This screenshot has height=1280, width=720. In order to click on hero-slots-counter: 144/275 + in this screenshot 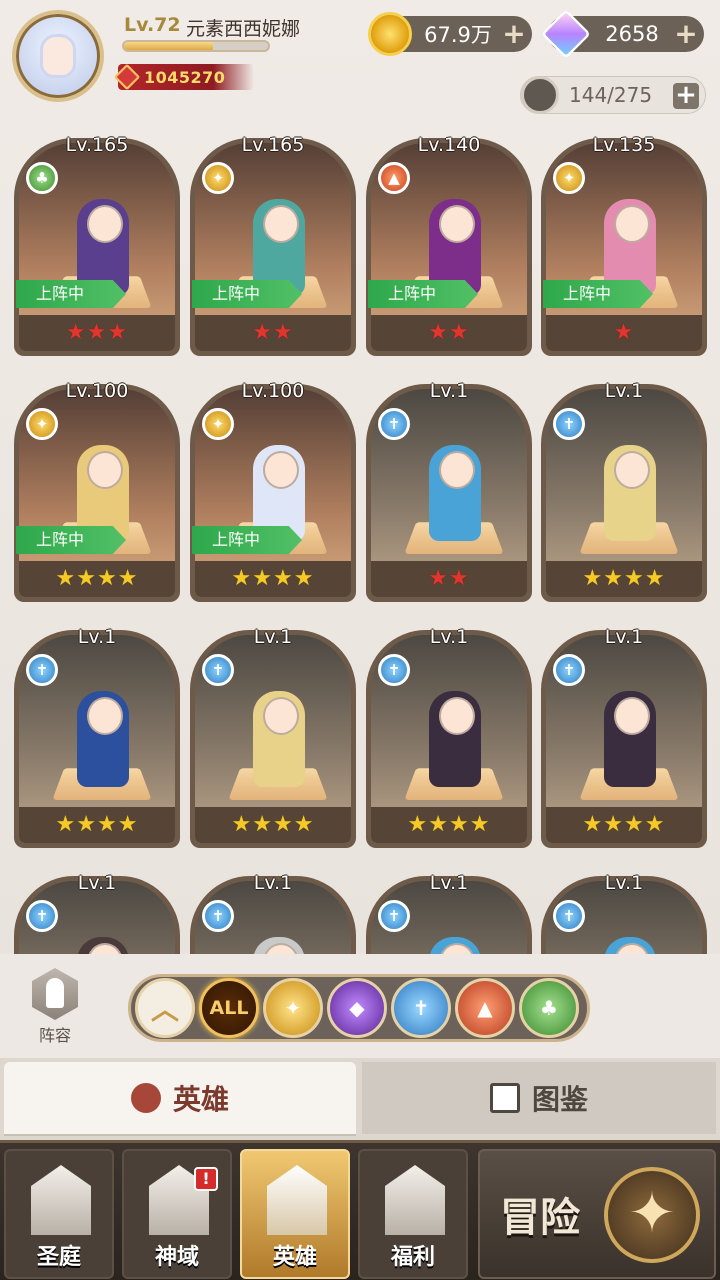, I will do `click(613, 95)`.